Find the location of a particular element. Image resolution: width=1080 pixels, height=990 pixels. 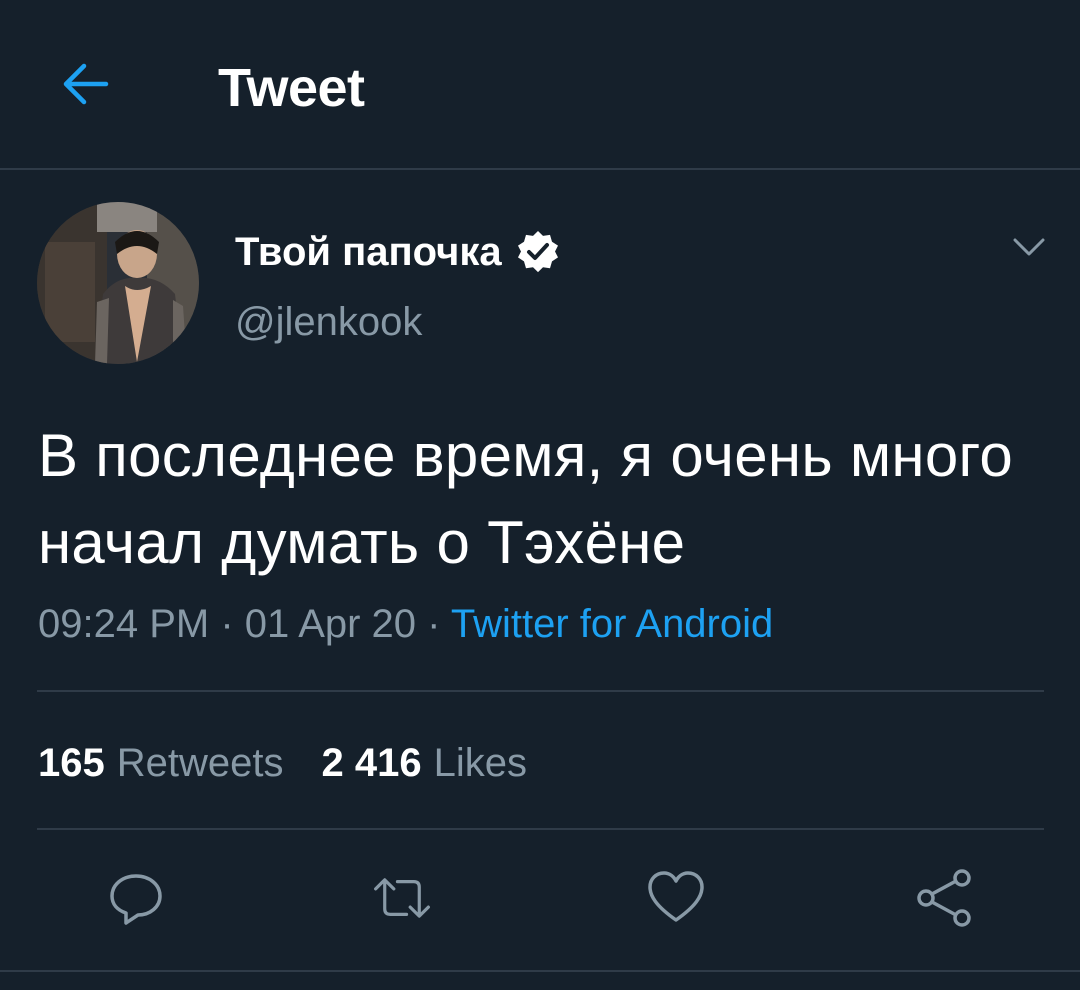

chevron-down-icon is located at coordinates (1029, 247).